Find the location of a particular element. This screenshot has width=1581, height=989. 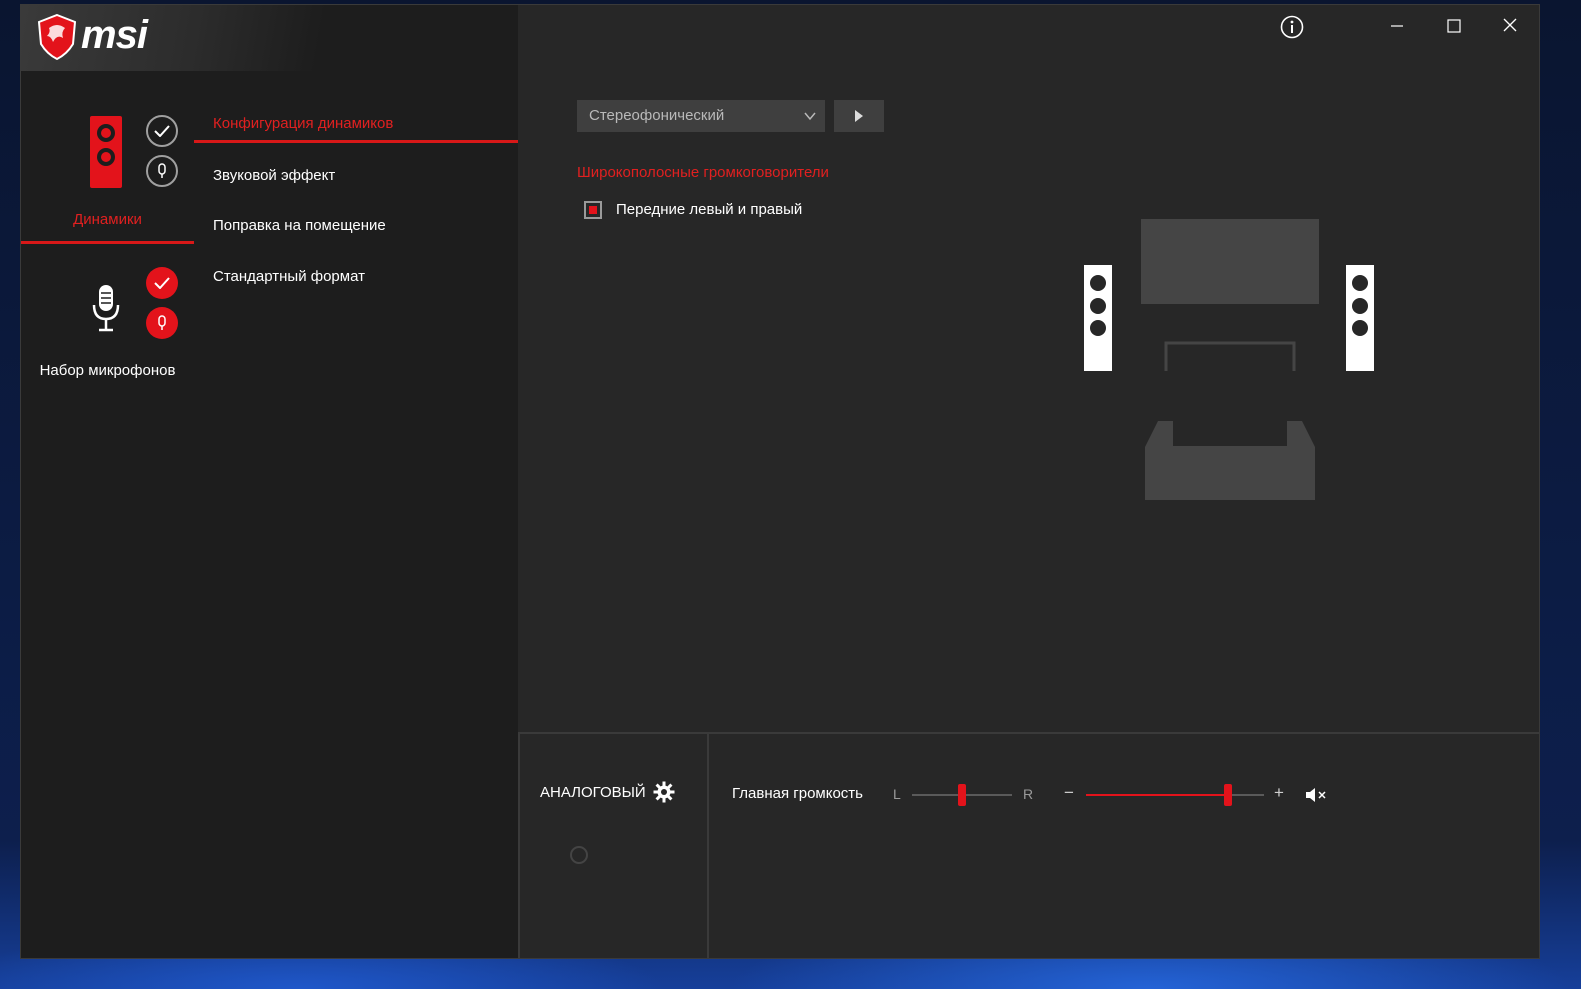

info-icon is located at coordinates (1292, 27).